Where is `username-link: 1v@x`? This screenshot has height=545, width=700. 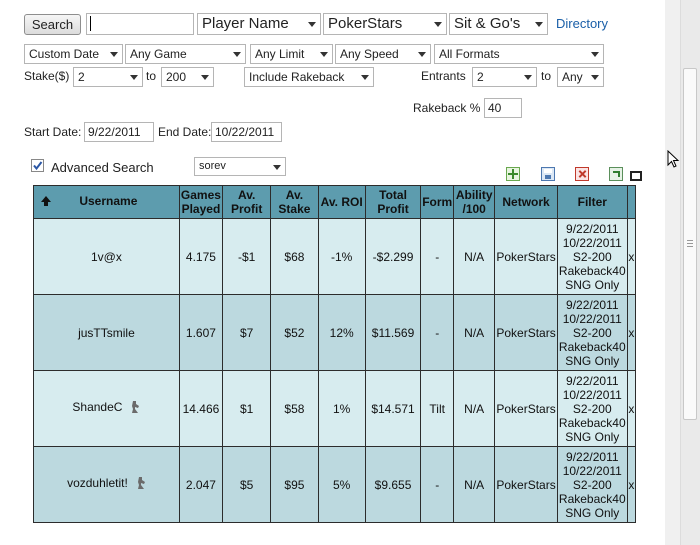
username-link: 1v@x is located at coordinates (106, 257).